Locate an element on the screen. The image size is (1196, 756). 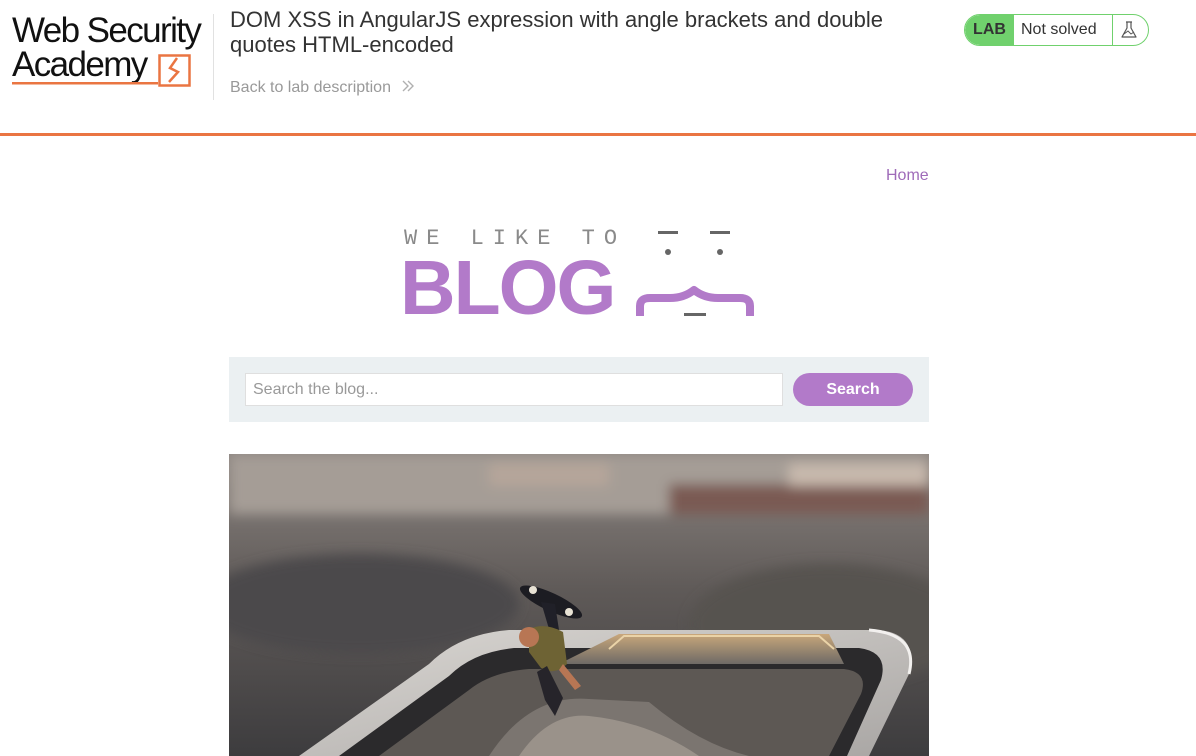
lab-status-separator is located at coordinates (1112, 30).